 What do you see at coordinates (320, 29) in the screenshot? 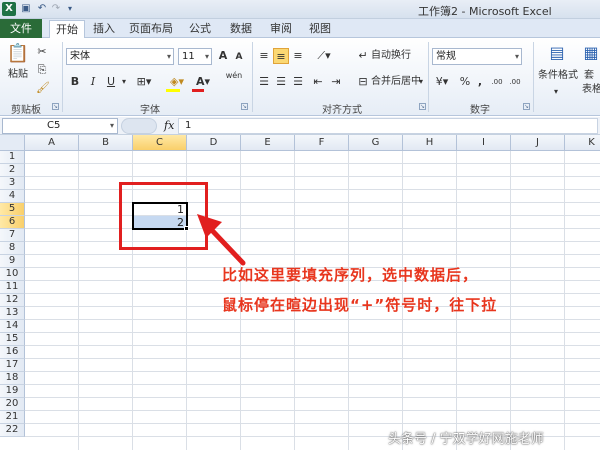
I see `tab-view: 视图` at bounding box center [320, 29].